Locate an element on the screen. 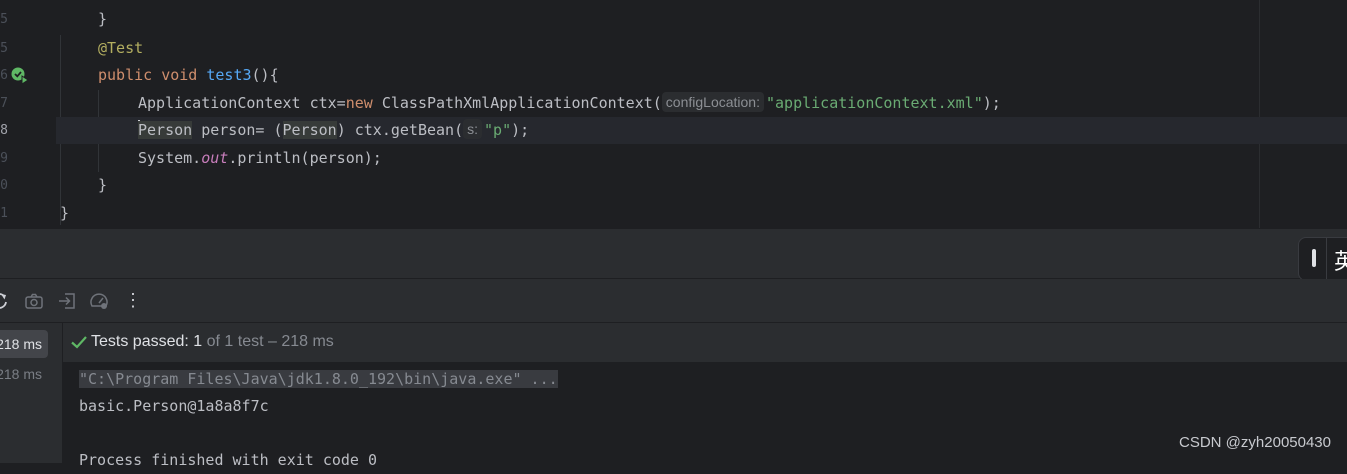  code-text: System. is located at coordinates (170, 158).